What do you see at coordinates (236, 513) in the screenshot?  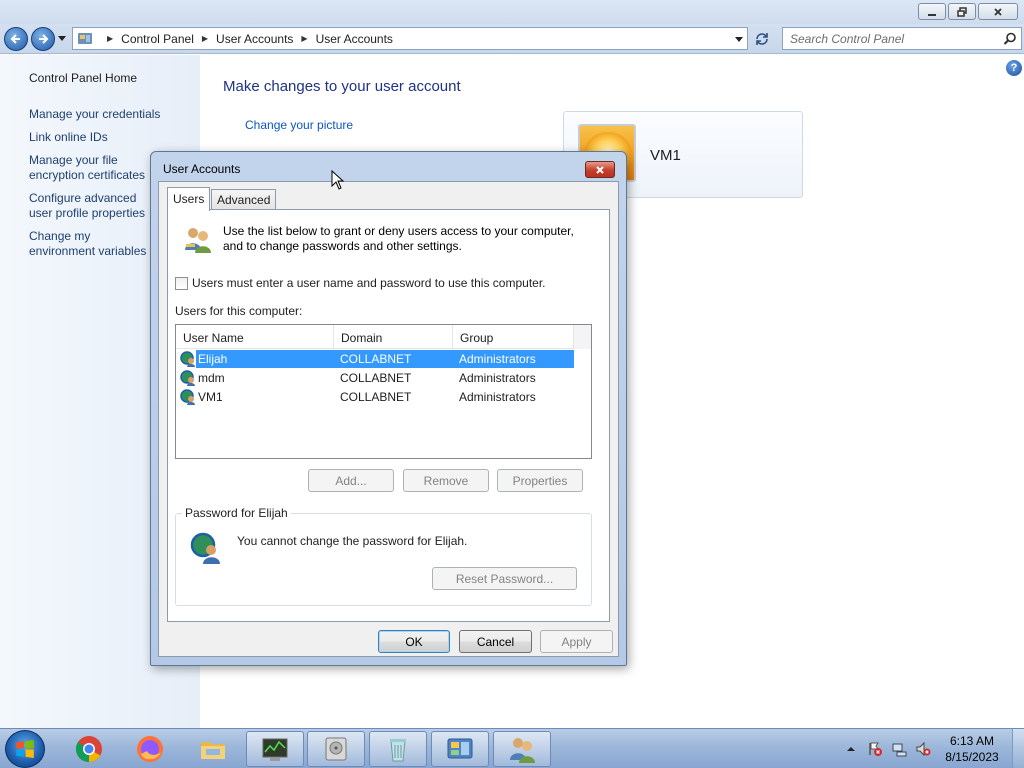 I see `password-group-label: Password for Elijah` at bounding box center [236, 513].